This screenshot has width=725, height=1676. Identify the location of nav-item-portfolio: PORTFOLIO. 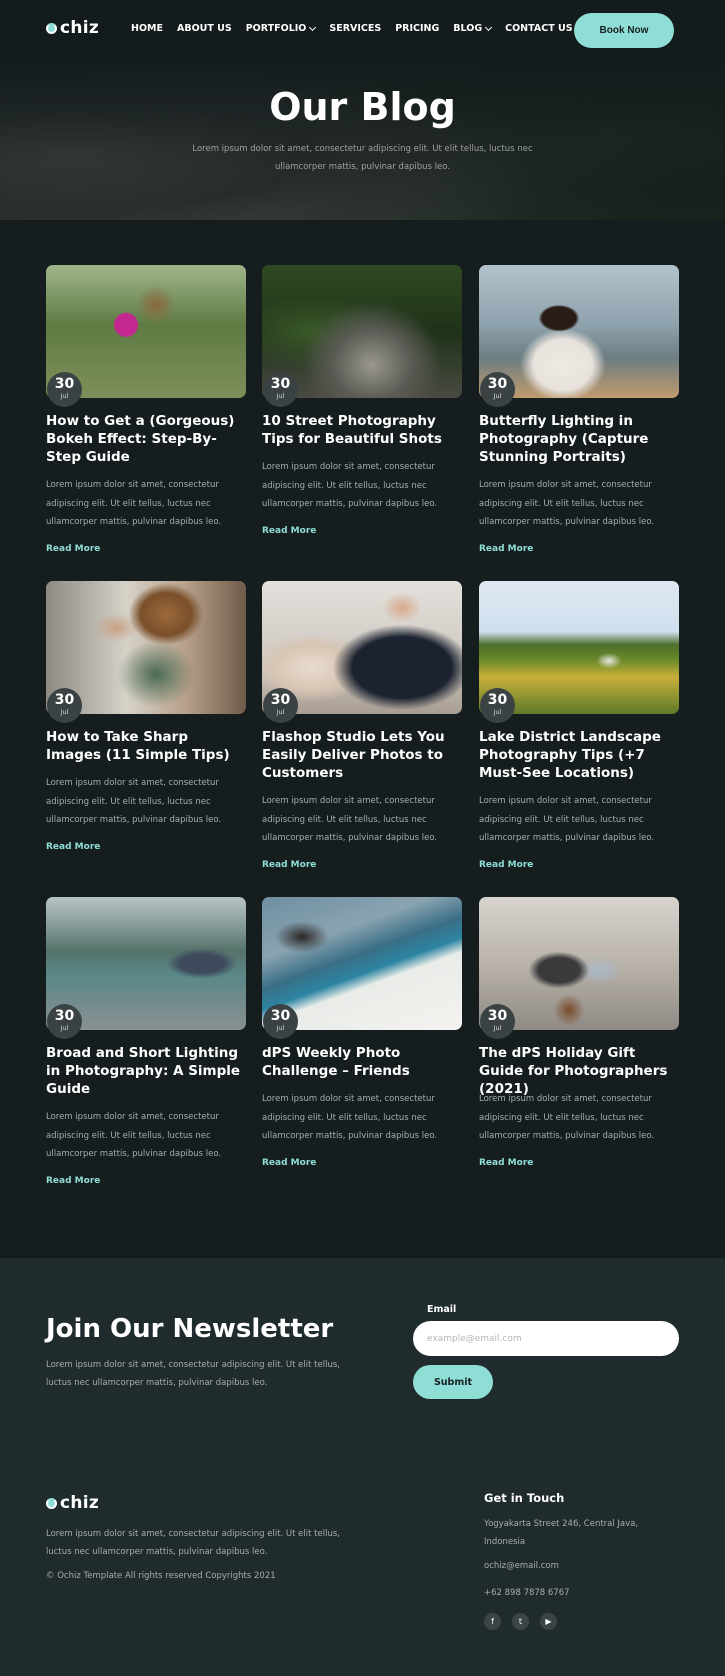
(281, 28).